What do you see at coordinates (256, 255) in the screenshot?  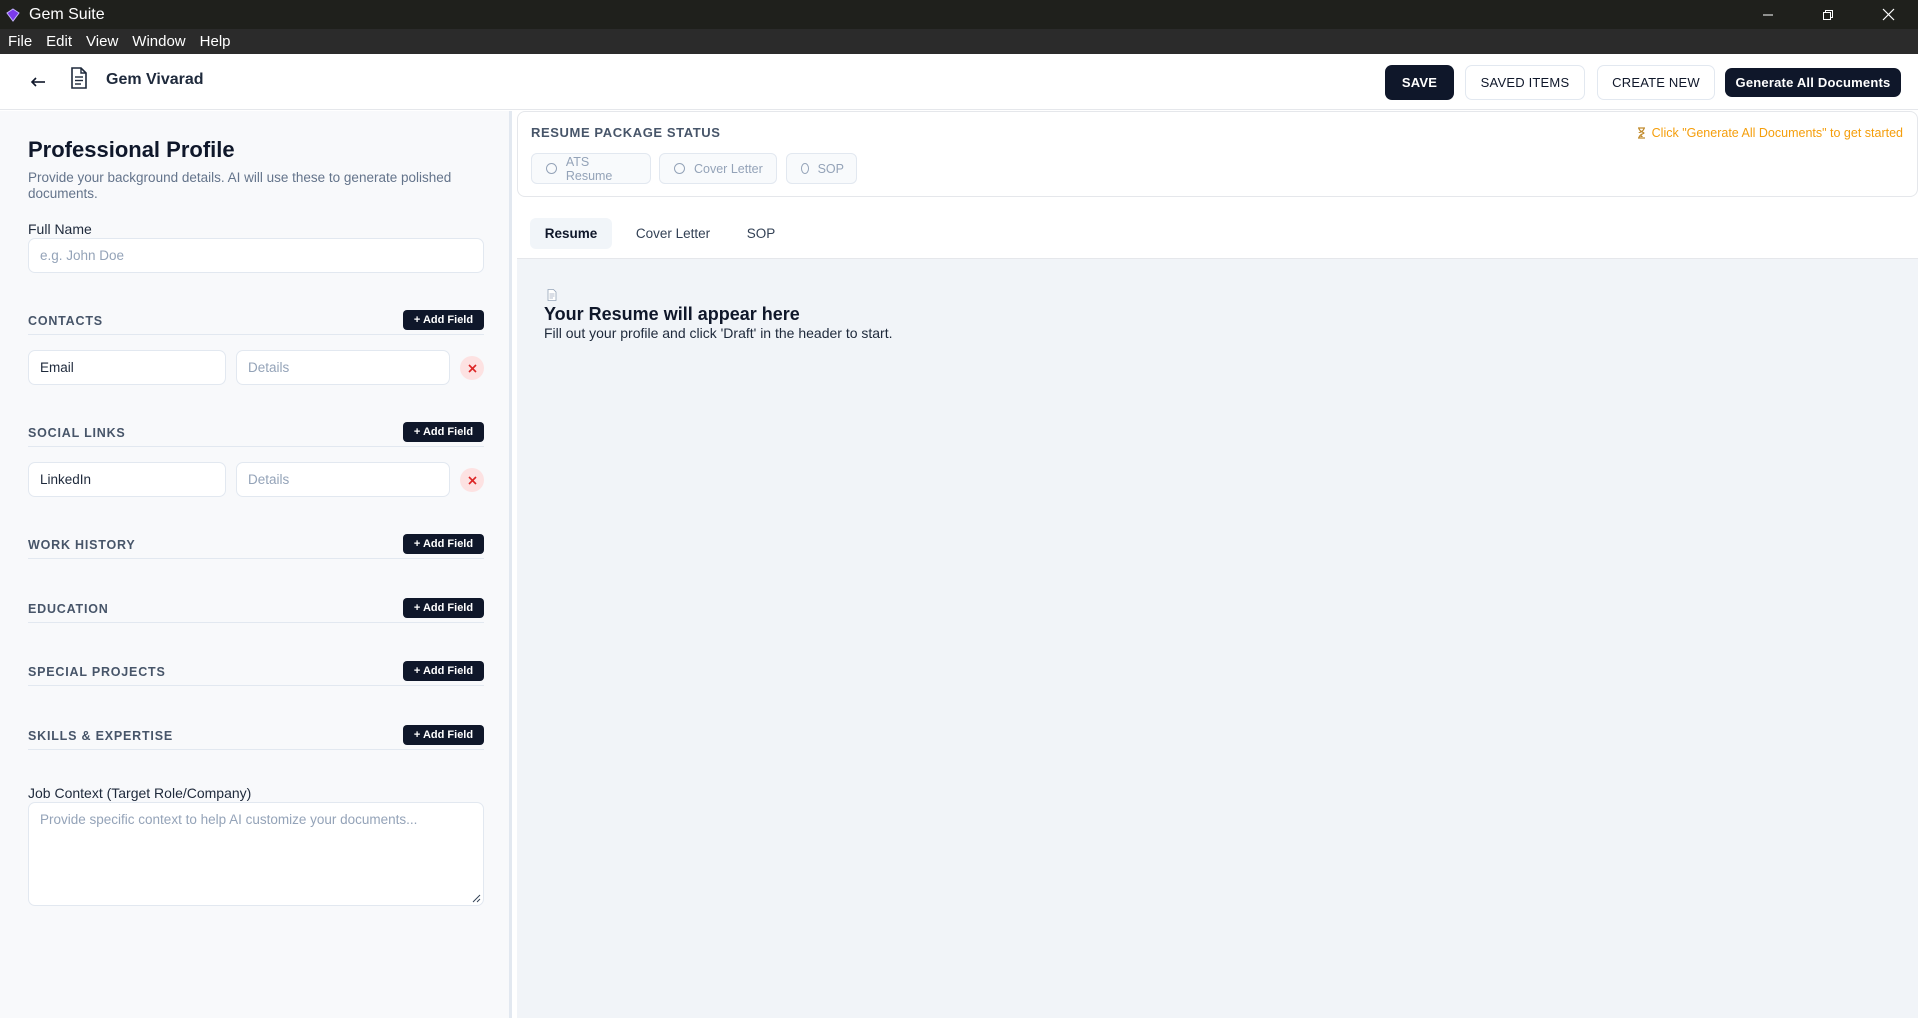 I see `full-name-input: e.g. John Doe` at bounding box center [256, 255].